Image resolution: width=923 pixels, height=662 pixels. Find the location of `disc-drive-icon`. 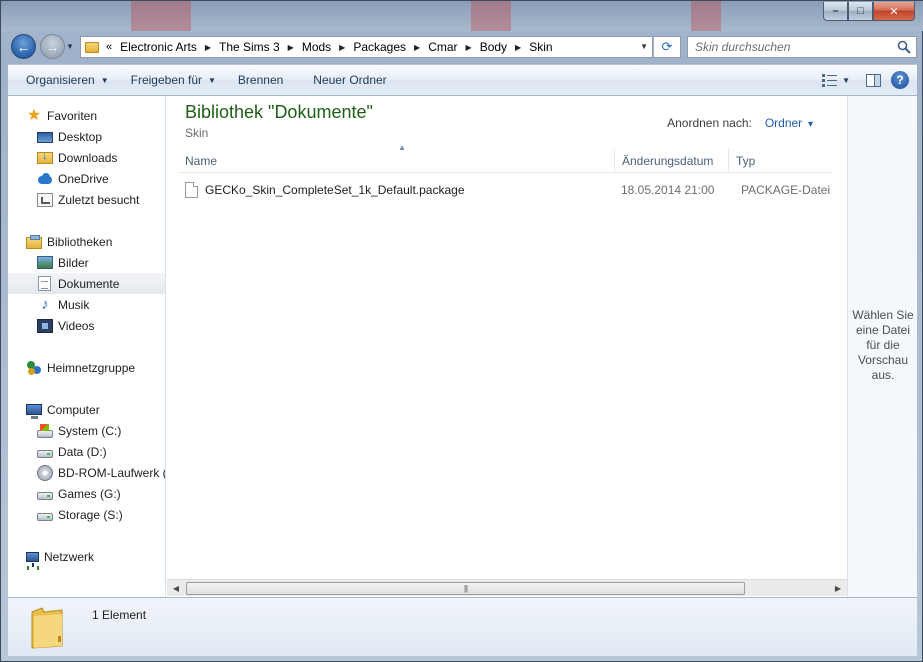

disc-drive-icon is located at coordinates (45, 472).